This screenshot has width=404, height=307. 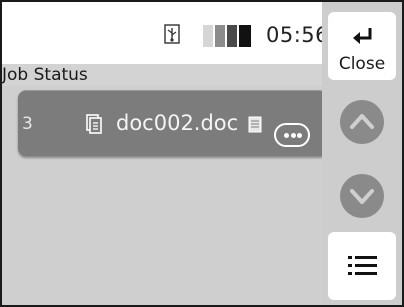 What do you see at coordinates (362, 64) in the screenshot?
I see `close-label: Close` at bounding box center [362, 64].